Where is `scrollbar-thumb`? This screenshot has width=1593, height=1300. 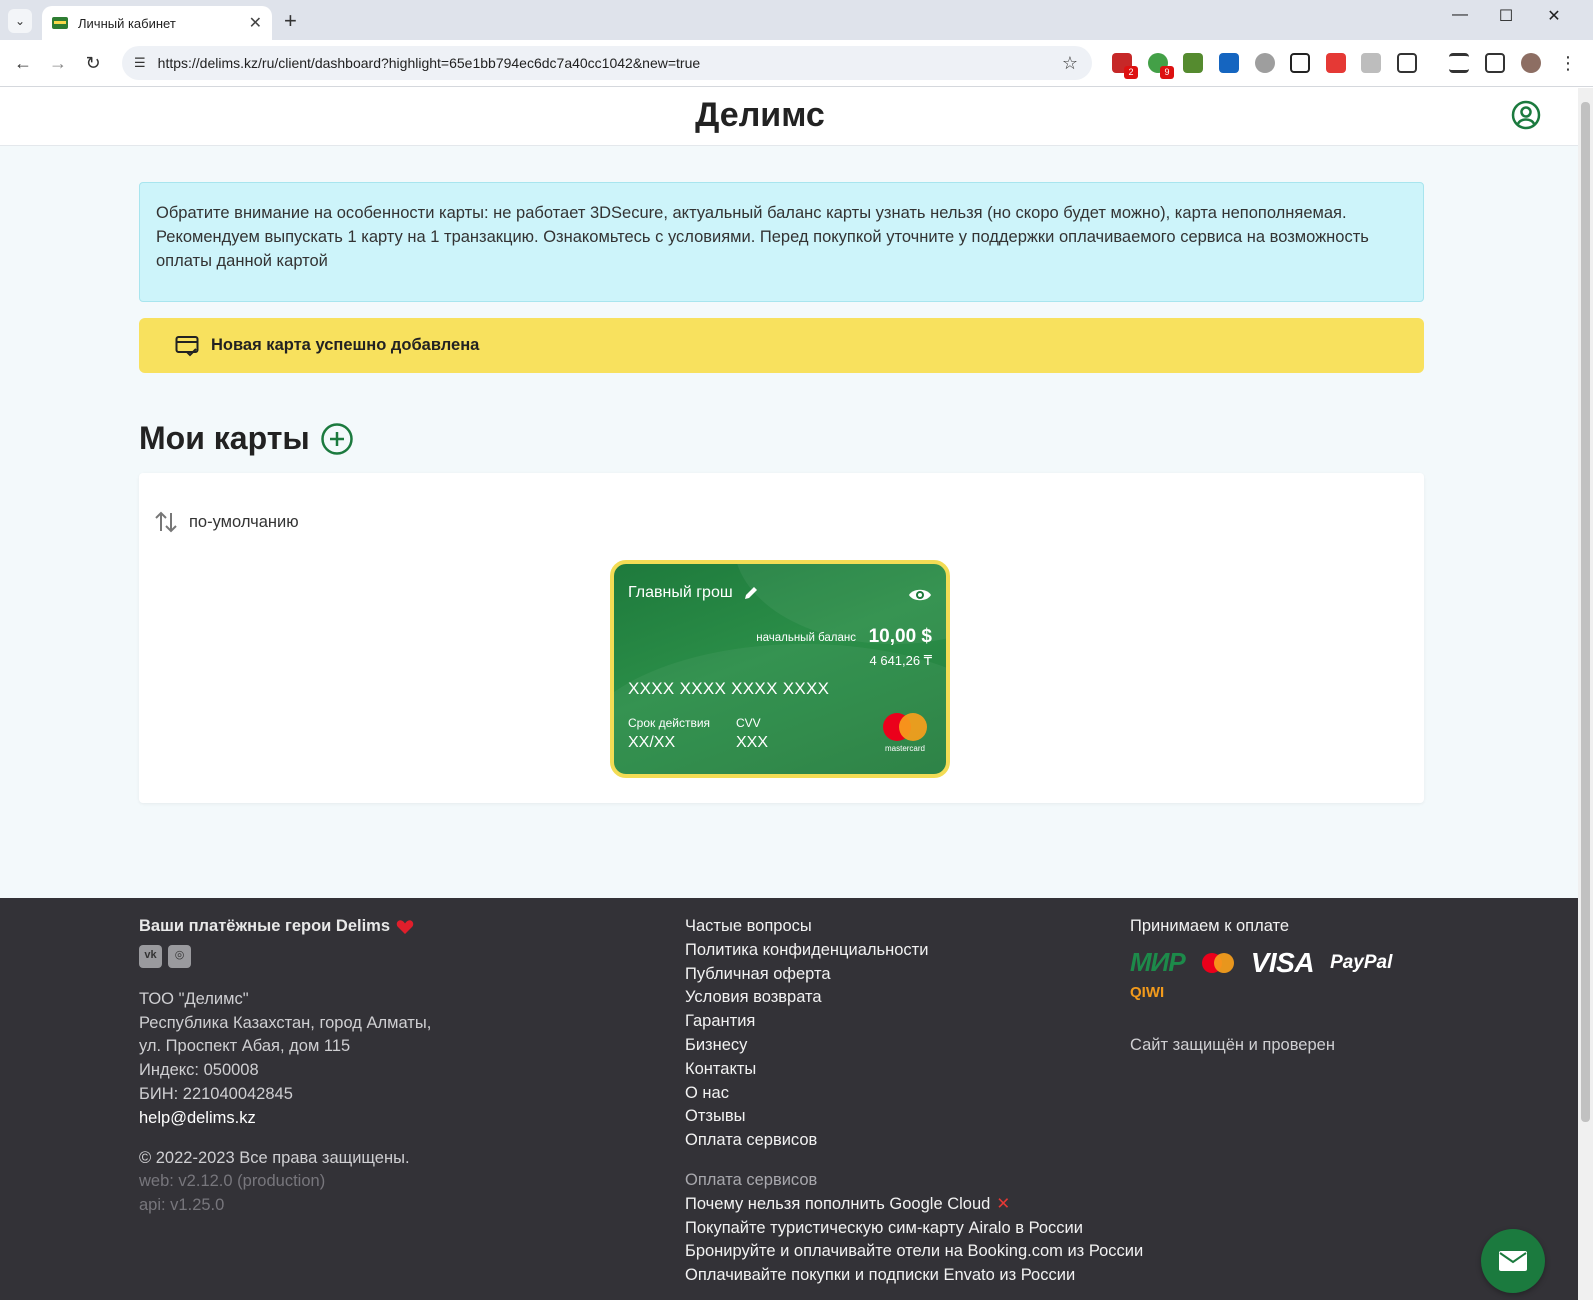
scrollbar-thumb is located at coordinates (1585, 612).